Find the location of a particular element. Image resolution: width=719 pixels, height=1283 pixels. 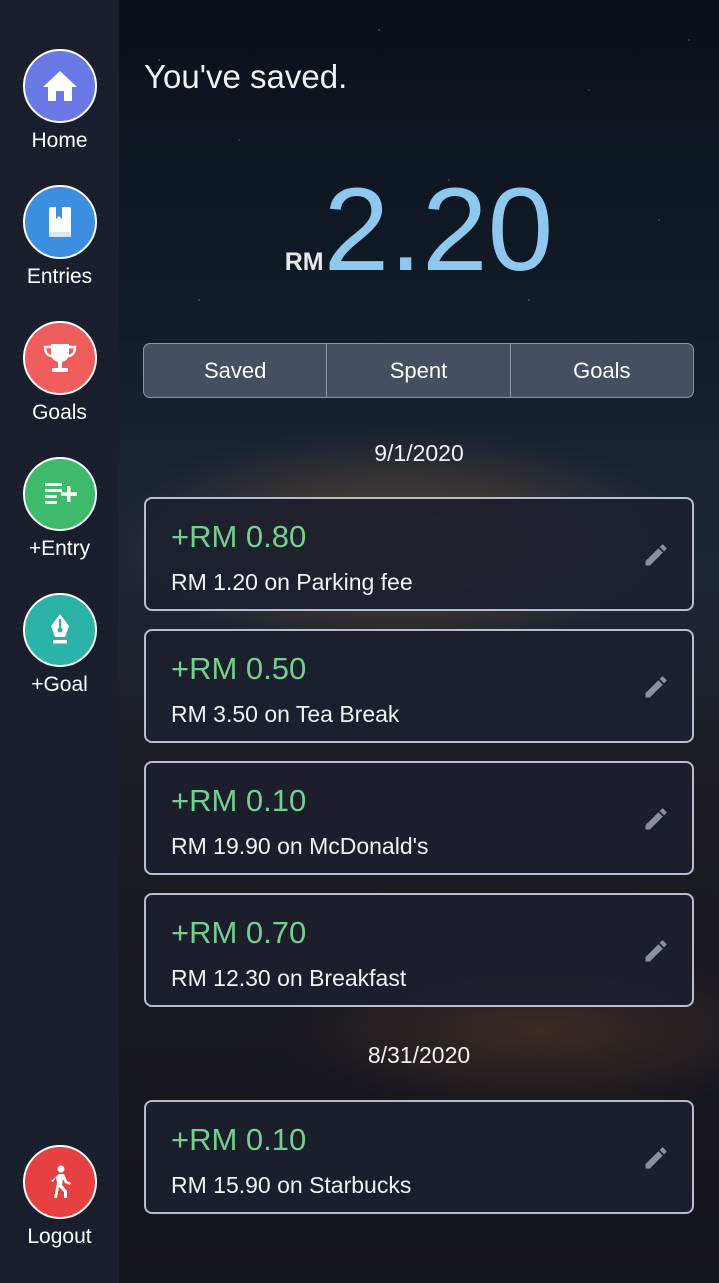

entry-description: RM 1.20 on Parking fee is located at coordinates (292, 582).